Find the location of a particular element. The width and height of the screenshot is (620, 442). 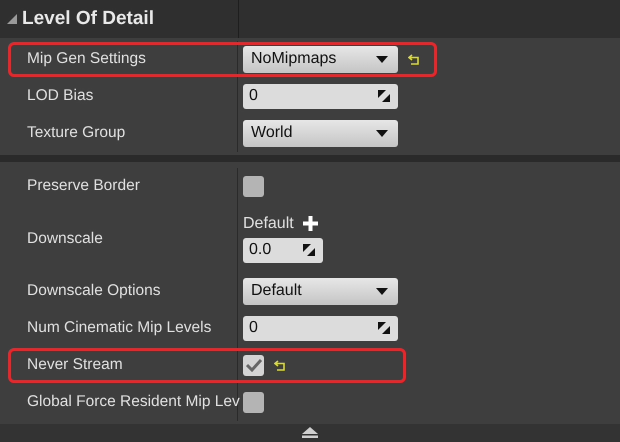

number-field: 0.0 is located at coordinates (283, 250).